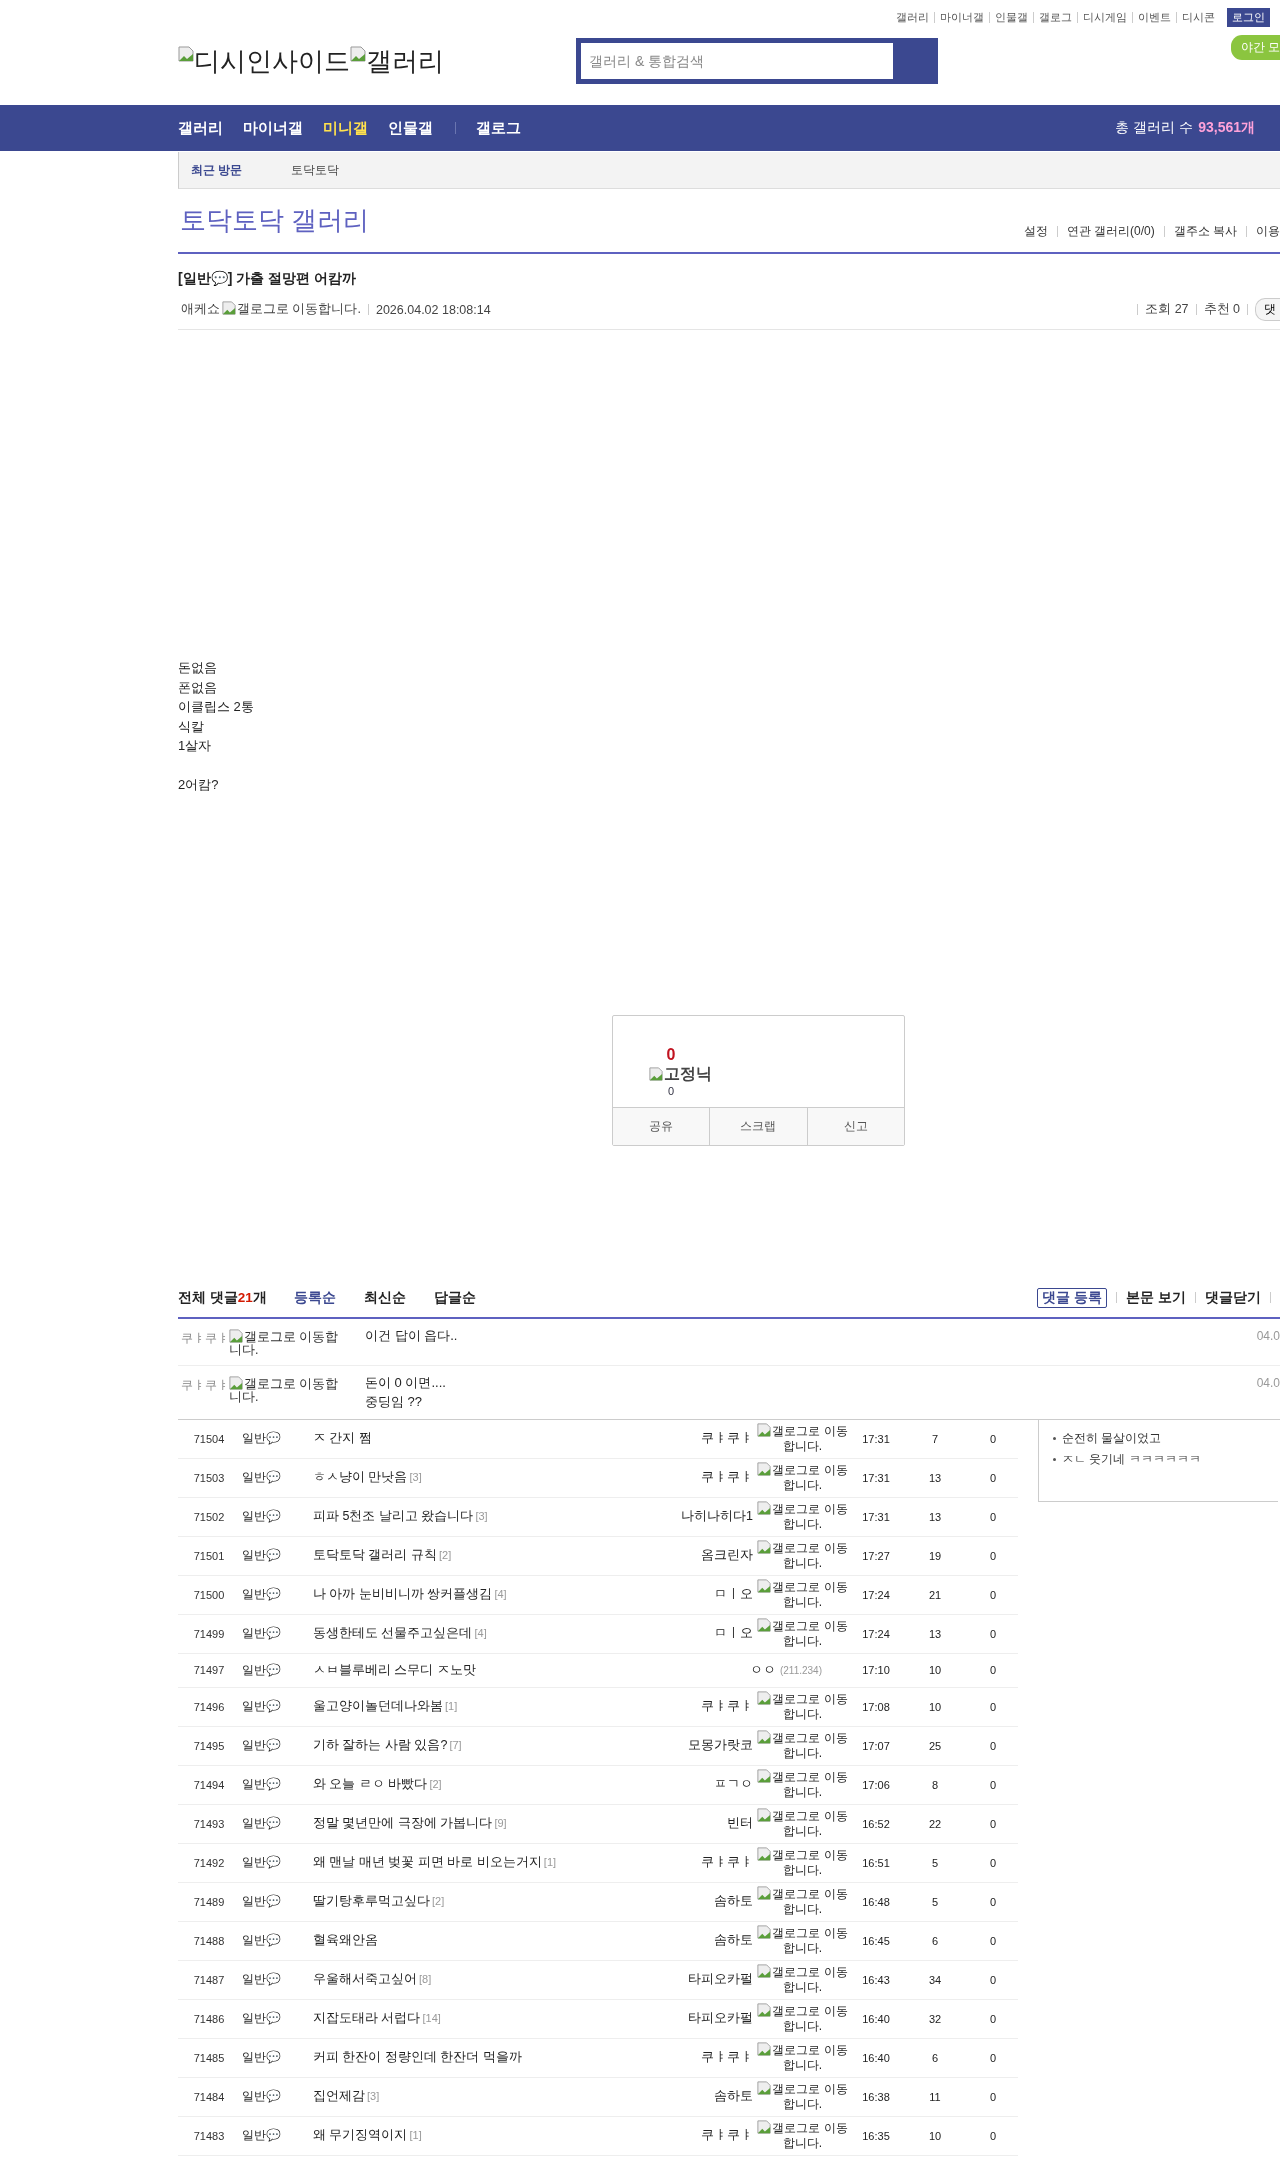 The image size is (1280, 2160). Describe the element at coordinates (498, 128) in the screenshot. I see `nav-item: 갤로그` at that location.